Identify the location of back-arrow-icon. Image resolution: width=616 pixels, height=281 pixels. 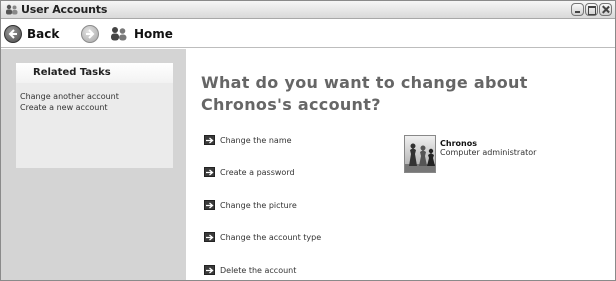
(13, 34).